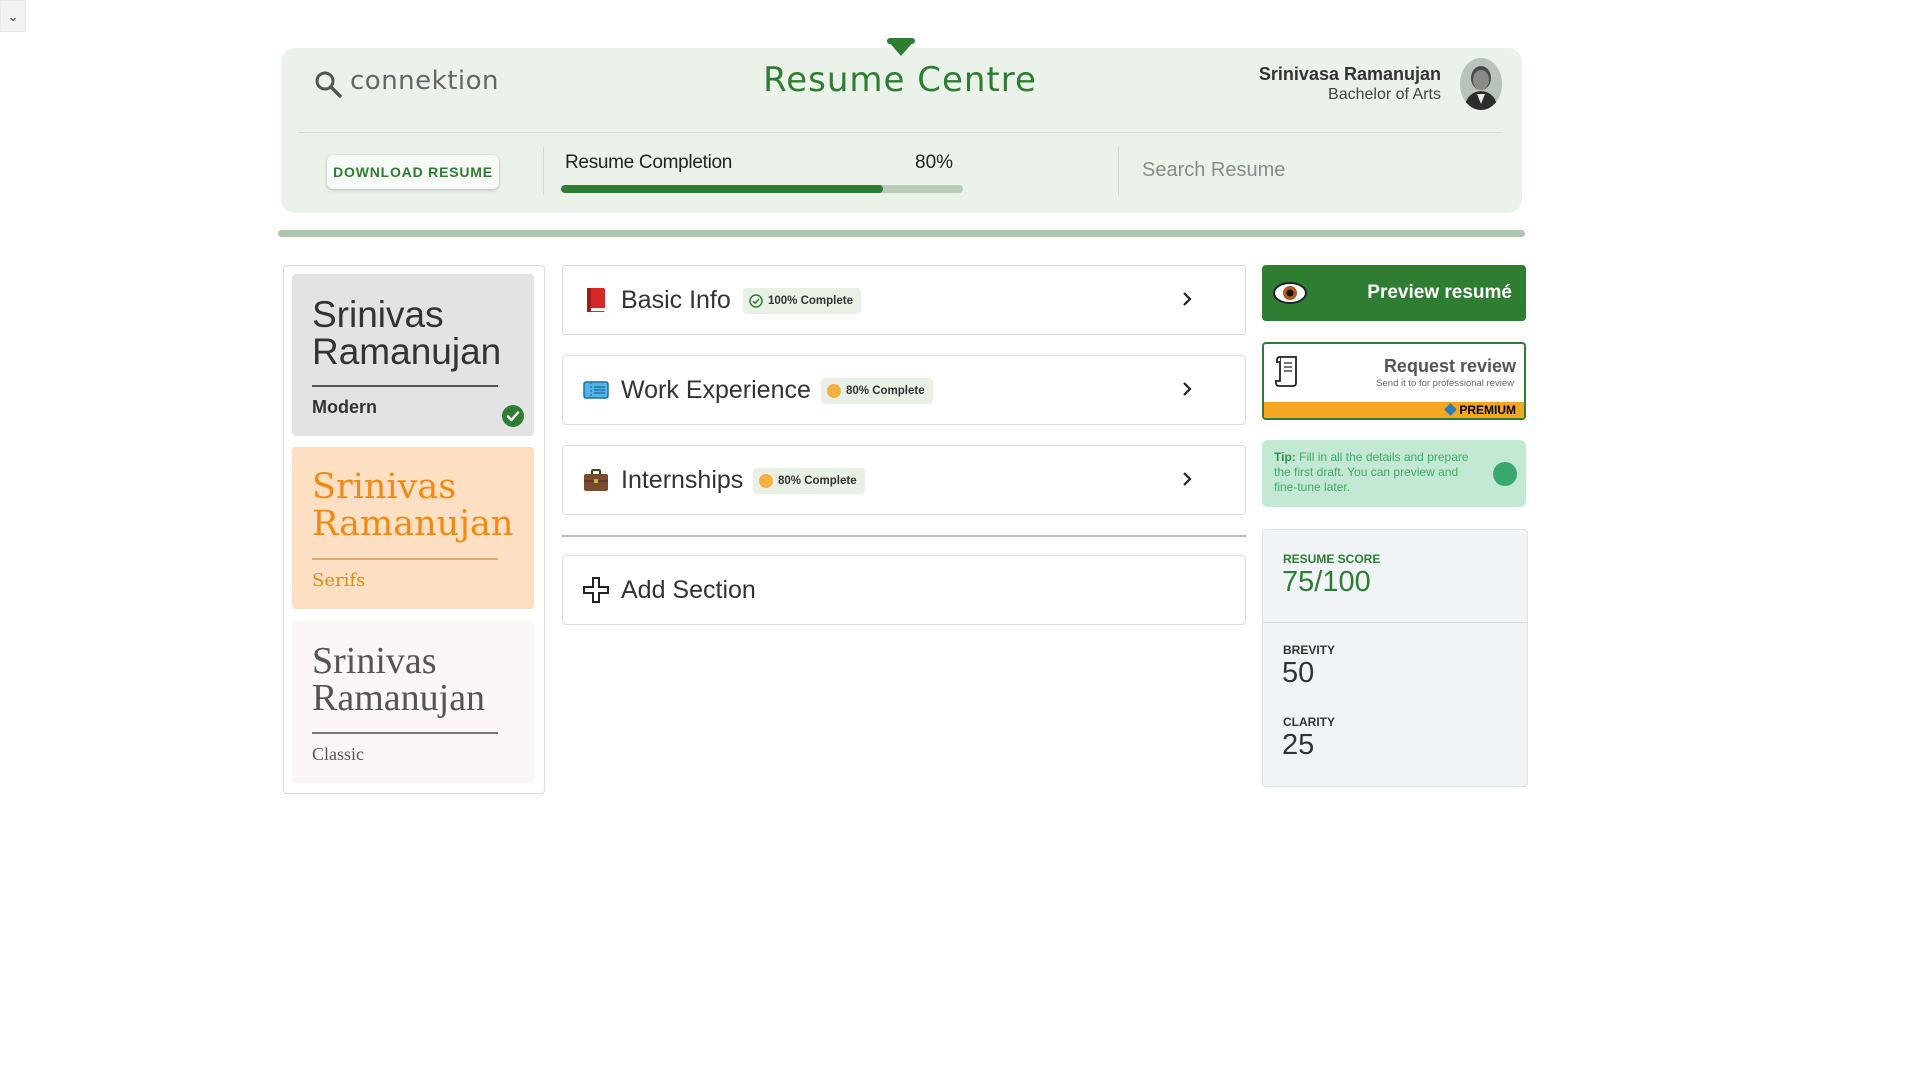 The width and height of the screenshot is (1920, 1080). I want to click on search-icon, so click(328, 84).